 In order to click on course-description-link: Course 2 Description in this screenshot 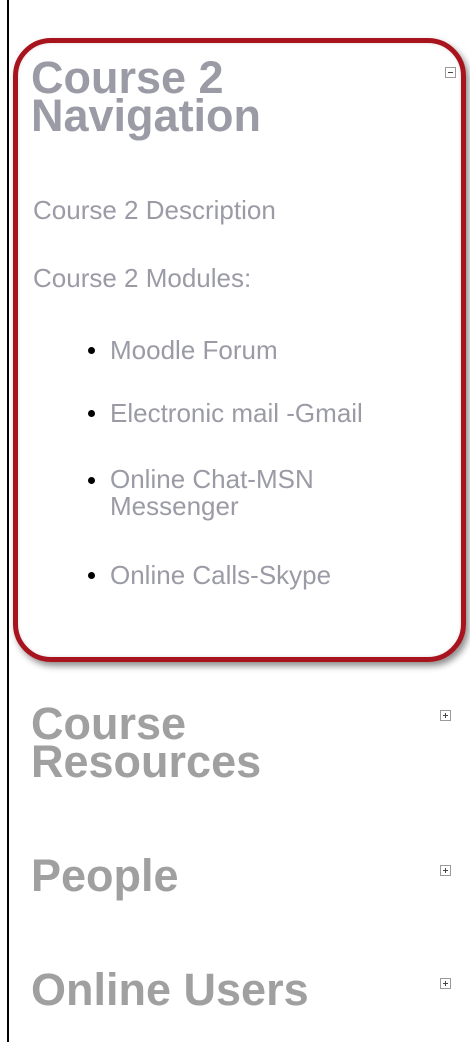, I will do `click(154, 210)`.